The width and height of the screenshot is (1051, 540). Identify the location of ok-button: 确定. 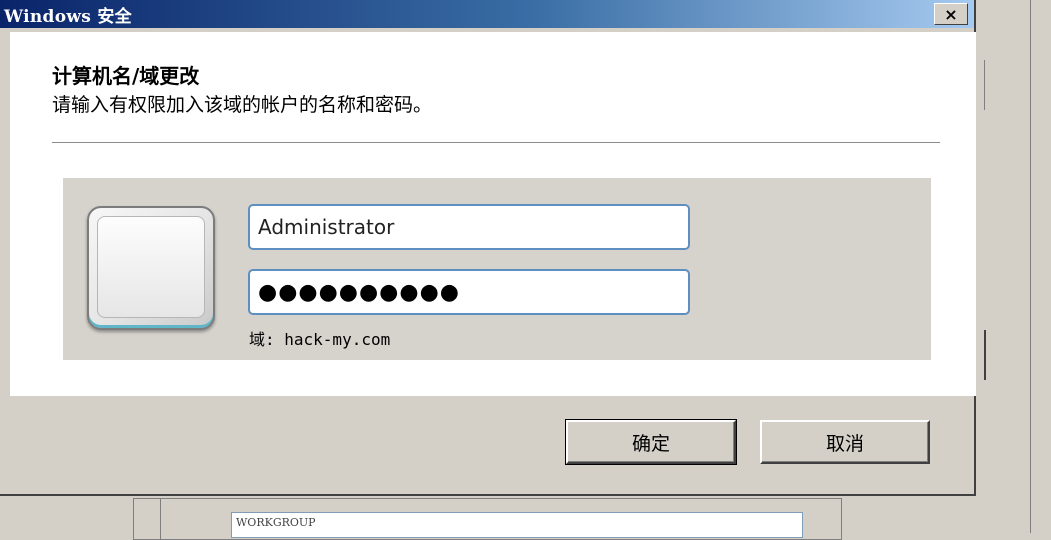
(651, 442).